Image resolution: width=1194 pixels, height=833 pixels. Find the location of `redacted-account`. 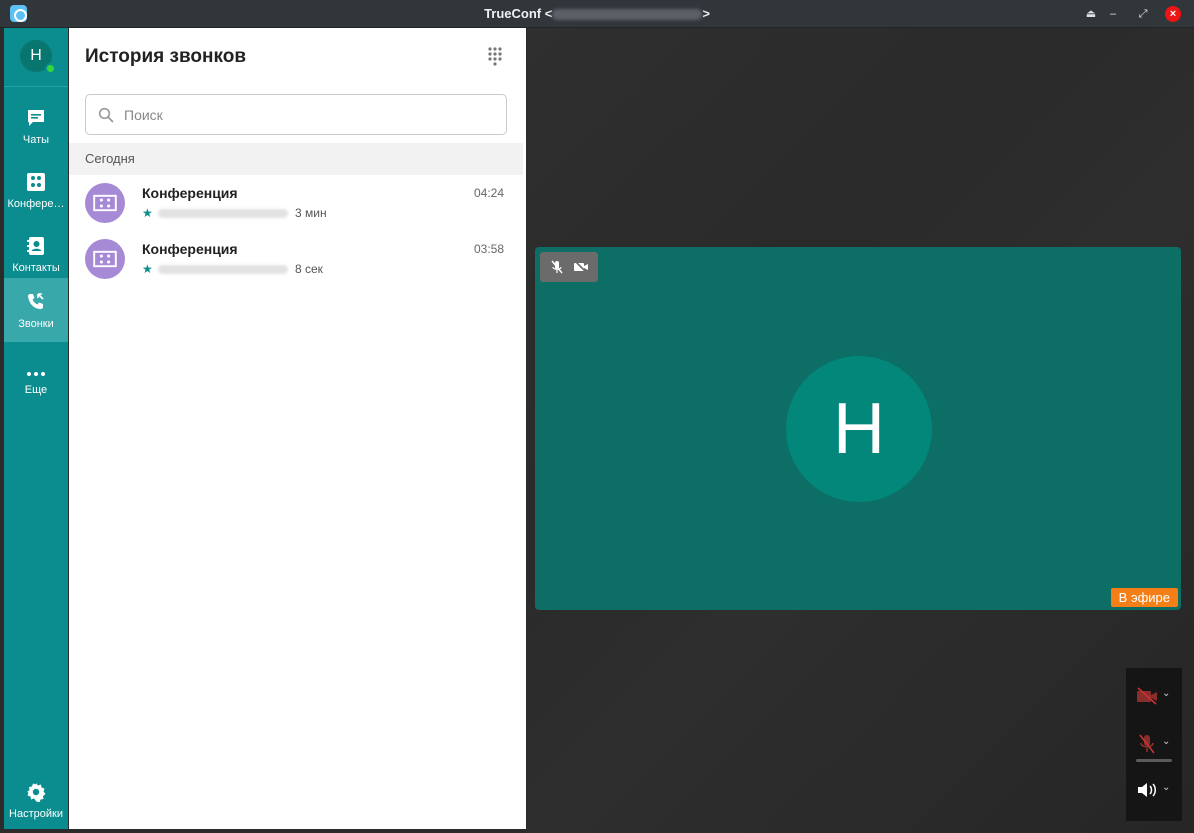

redacted-account is located at coordinates (627, 15).